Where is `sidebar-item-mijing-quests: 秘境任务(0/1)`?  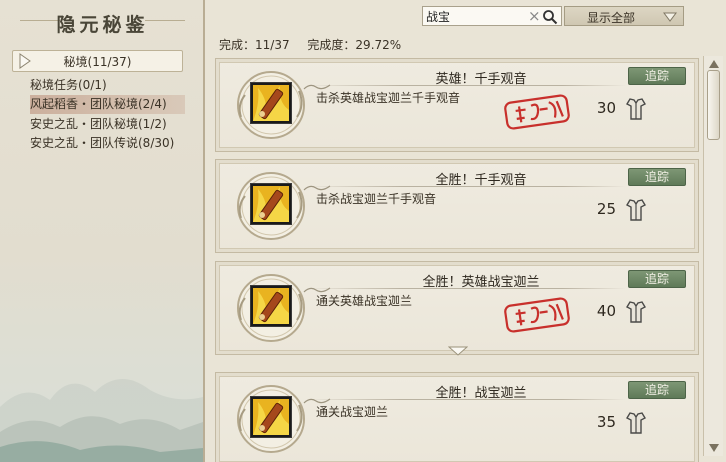 sidebar-item-mijing-quests: 秘境任务(0/1) is located at coordinates (107, 85).